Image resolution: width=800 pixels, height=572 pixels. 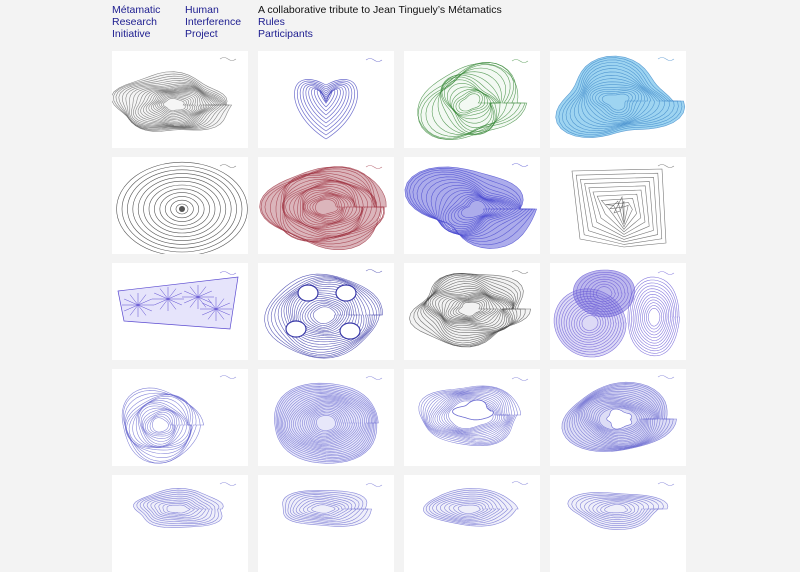 I want to click on project-title-link: Human Interference Project, so click(x=213, y=22).